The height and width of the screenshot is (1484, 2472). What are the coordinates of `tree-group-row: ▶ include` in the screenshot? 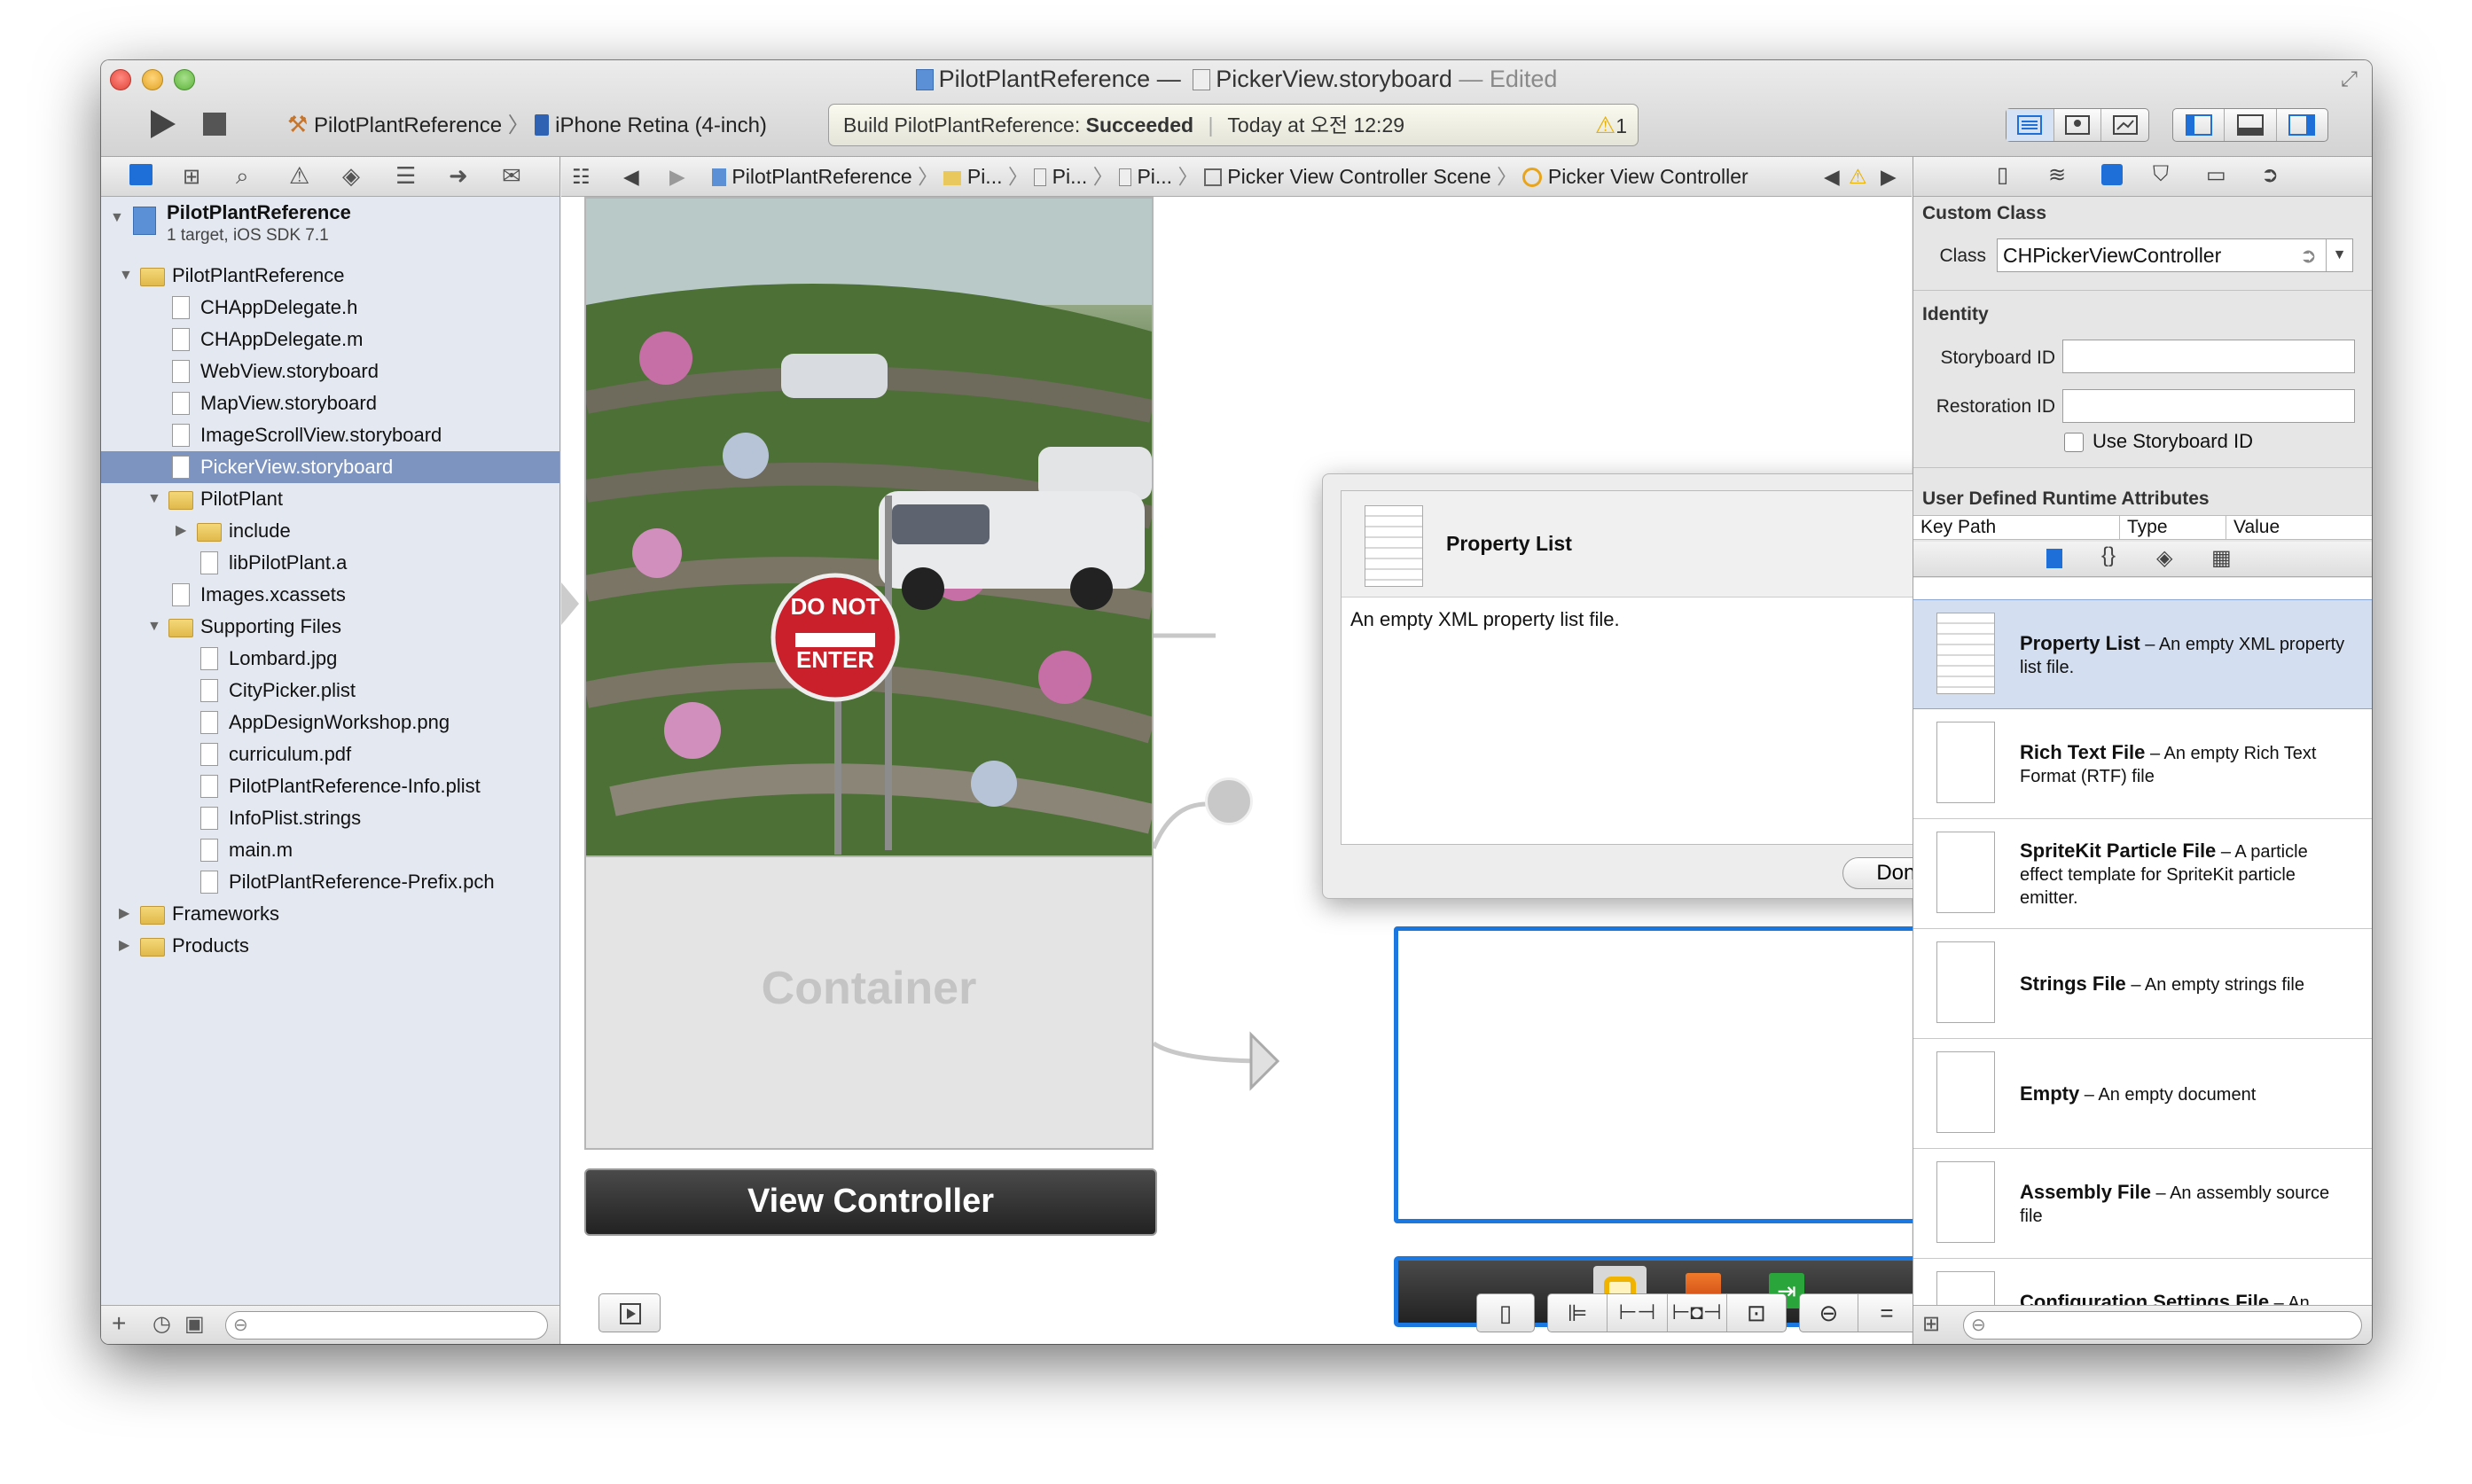 It's located at (330, 531).